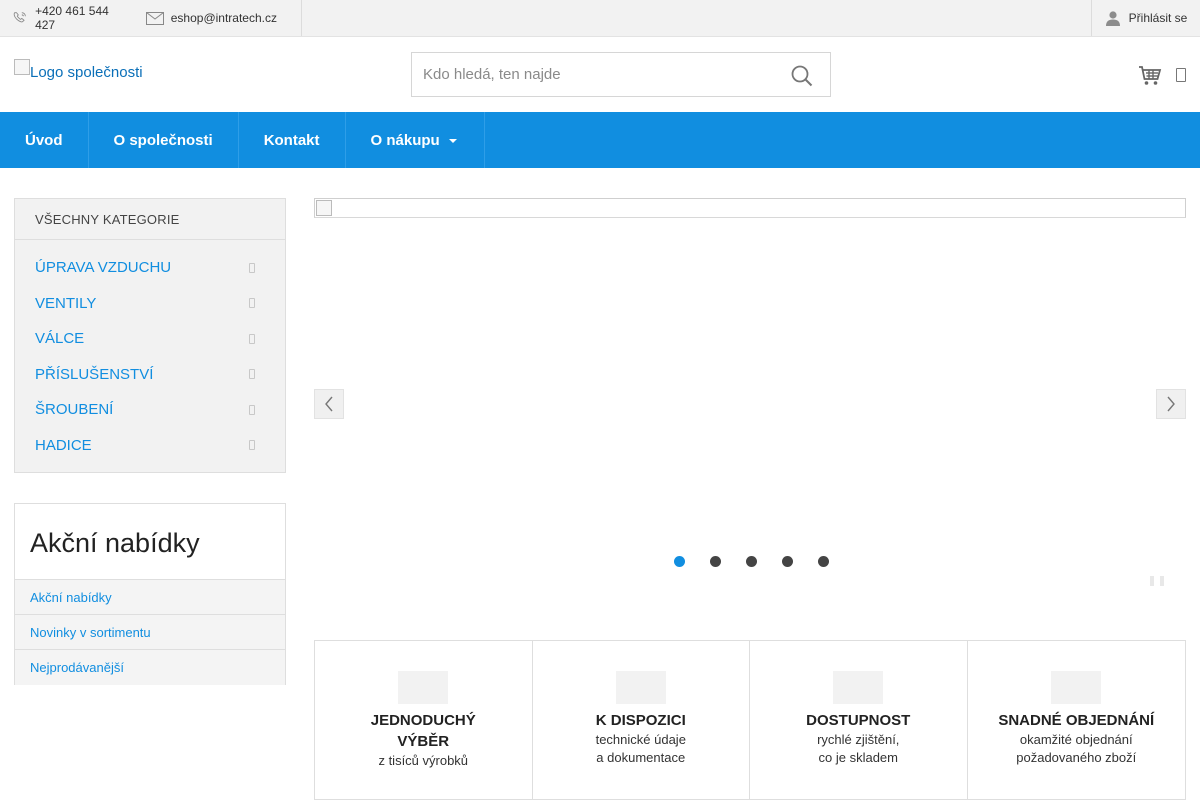  What do you see at coordinates (150, 667) in the screenshot?
I see `promo-link-nejprodavanejsi: Nejprodávanější` at bounding box center [150, 667].